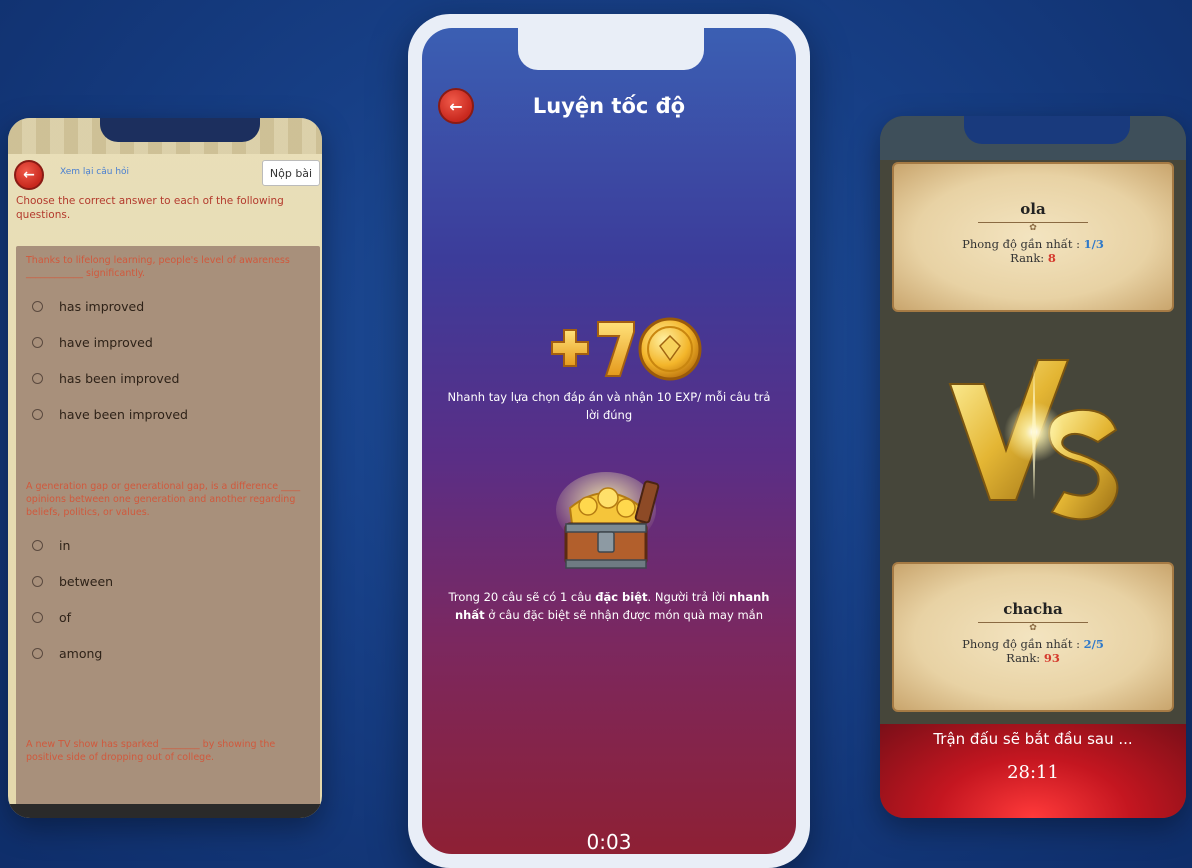 Image resolution: width=1192 pixels, height=868 pixels. Describe the element at coordinates (168, 306) in the screenshot. I see `answer-option: has improved` at that location.